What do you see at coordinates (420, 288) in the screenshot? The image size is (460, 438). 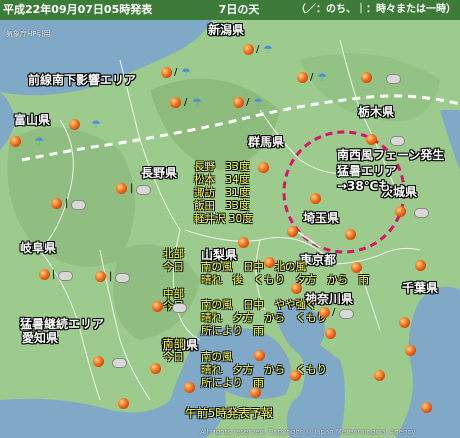 I see `pref-chiba: 千葉県` at bounding box center [420, 288].